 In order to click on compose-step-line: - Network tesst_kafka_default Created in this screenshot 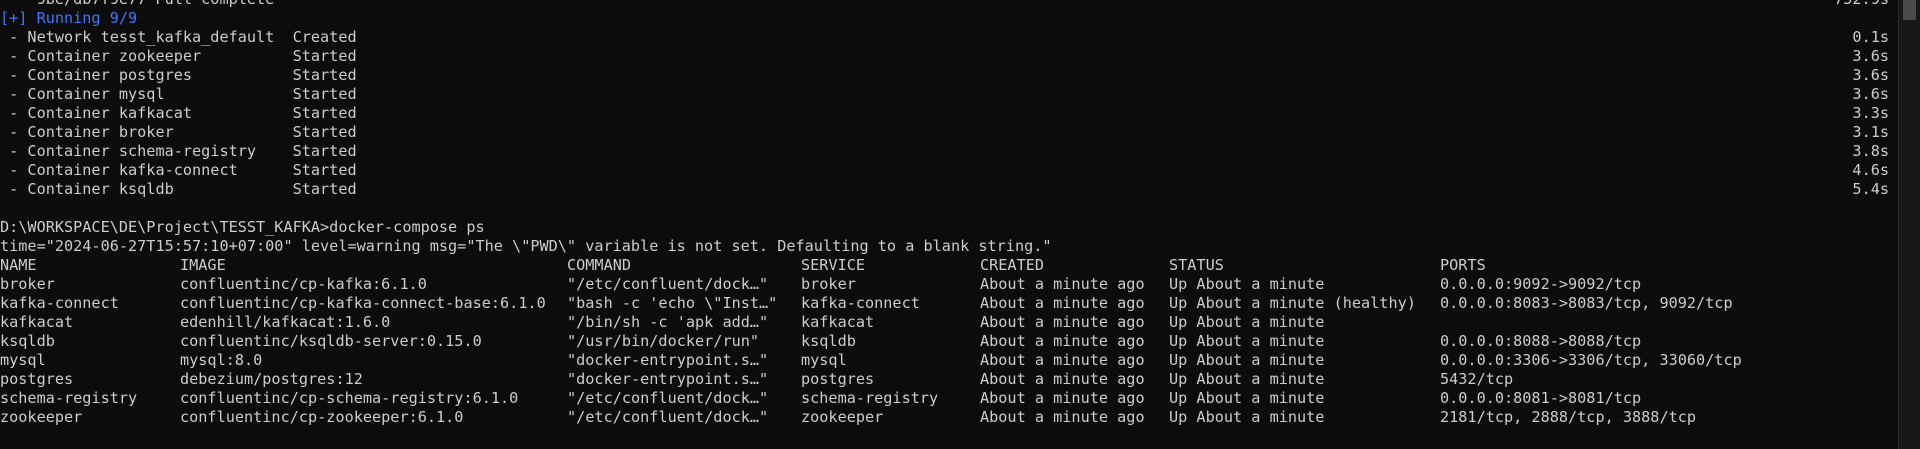, I will do `click(178, 37)`.